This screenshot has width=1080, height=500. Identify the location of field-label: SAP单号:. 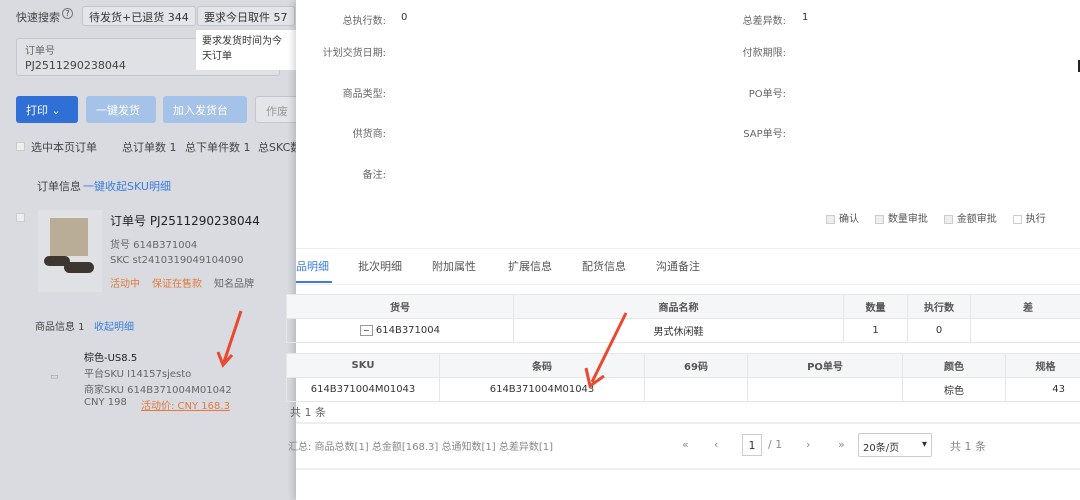
(764, 134).